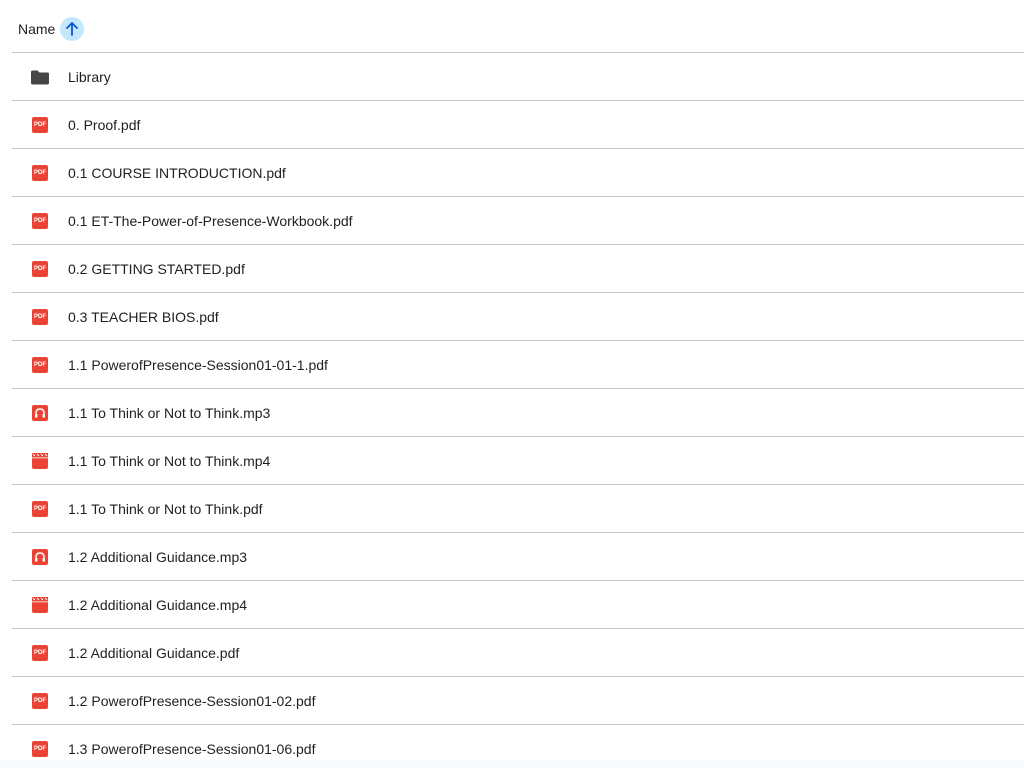 This screenshot has width=1024, height=768. Describe the element at coordinates (154, 653) in the screenshot. I see `file-name: 1.2 Additional Guidance.pdf` at that location.